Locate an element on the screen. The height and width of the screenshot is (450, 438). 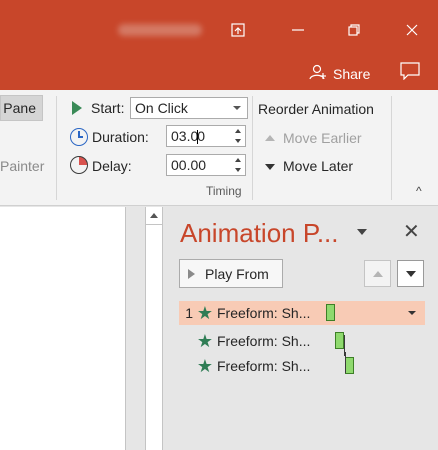
share-bar is located at coordinates (219, 74).